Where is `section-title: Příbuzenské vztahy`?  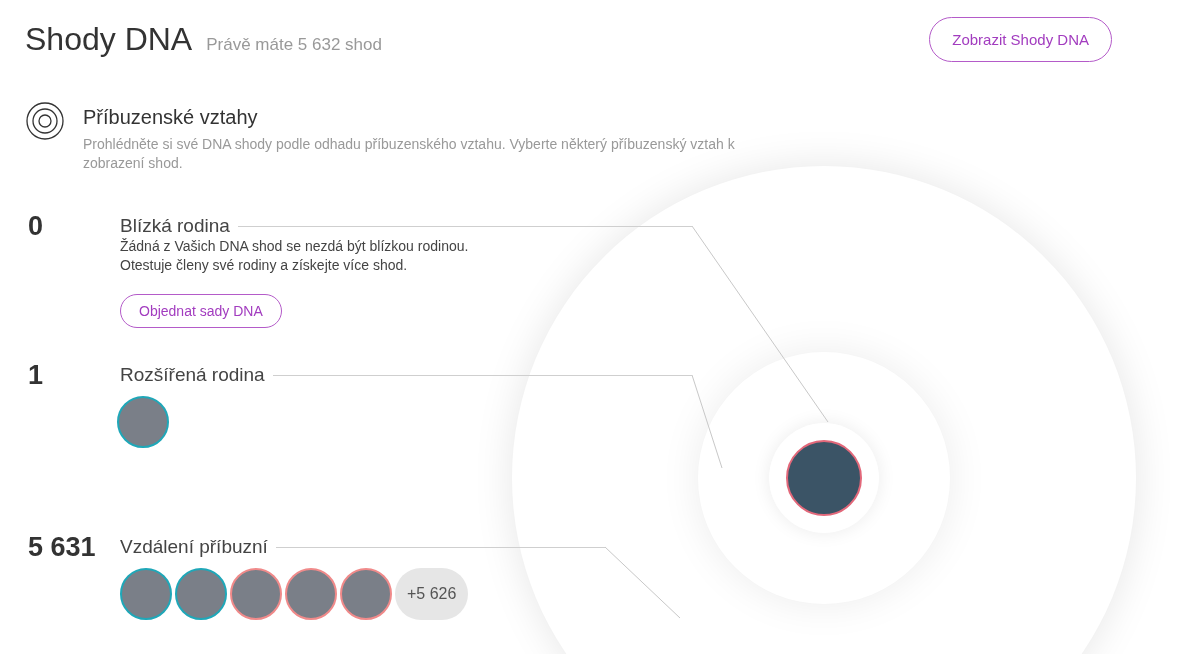
section-title: Příbuzenské vztahy is located at coordinates (171, 117).